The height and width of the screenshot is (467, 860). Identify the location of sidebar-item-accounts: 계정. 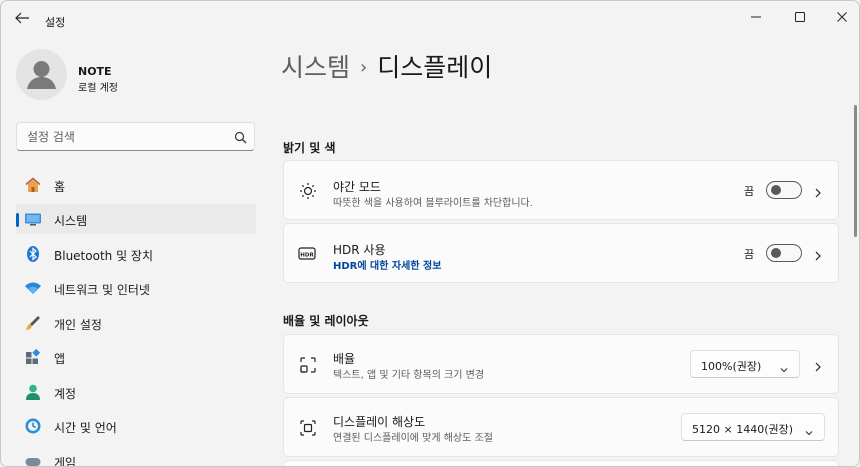
(136, 392).